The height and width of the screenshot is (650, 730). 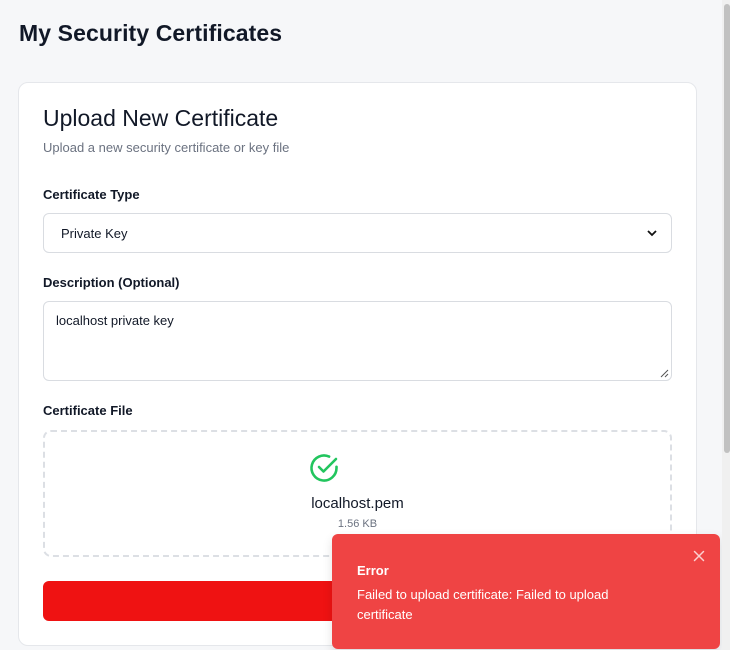 I want to click on description-value: localhost private key, so click(x=115, y=320).